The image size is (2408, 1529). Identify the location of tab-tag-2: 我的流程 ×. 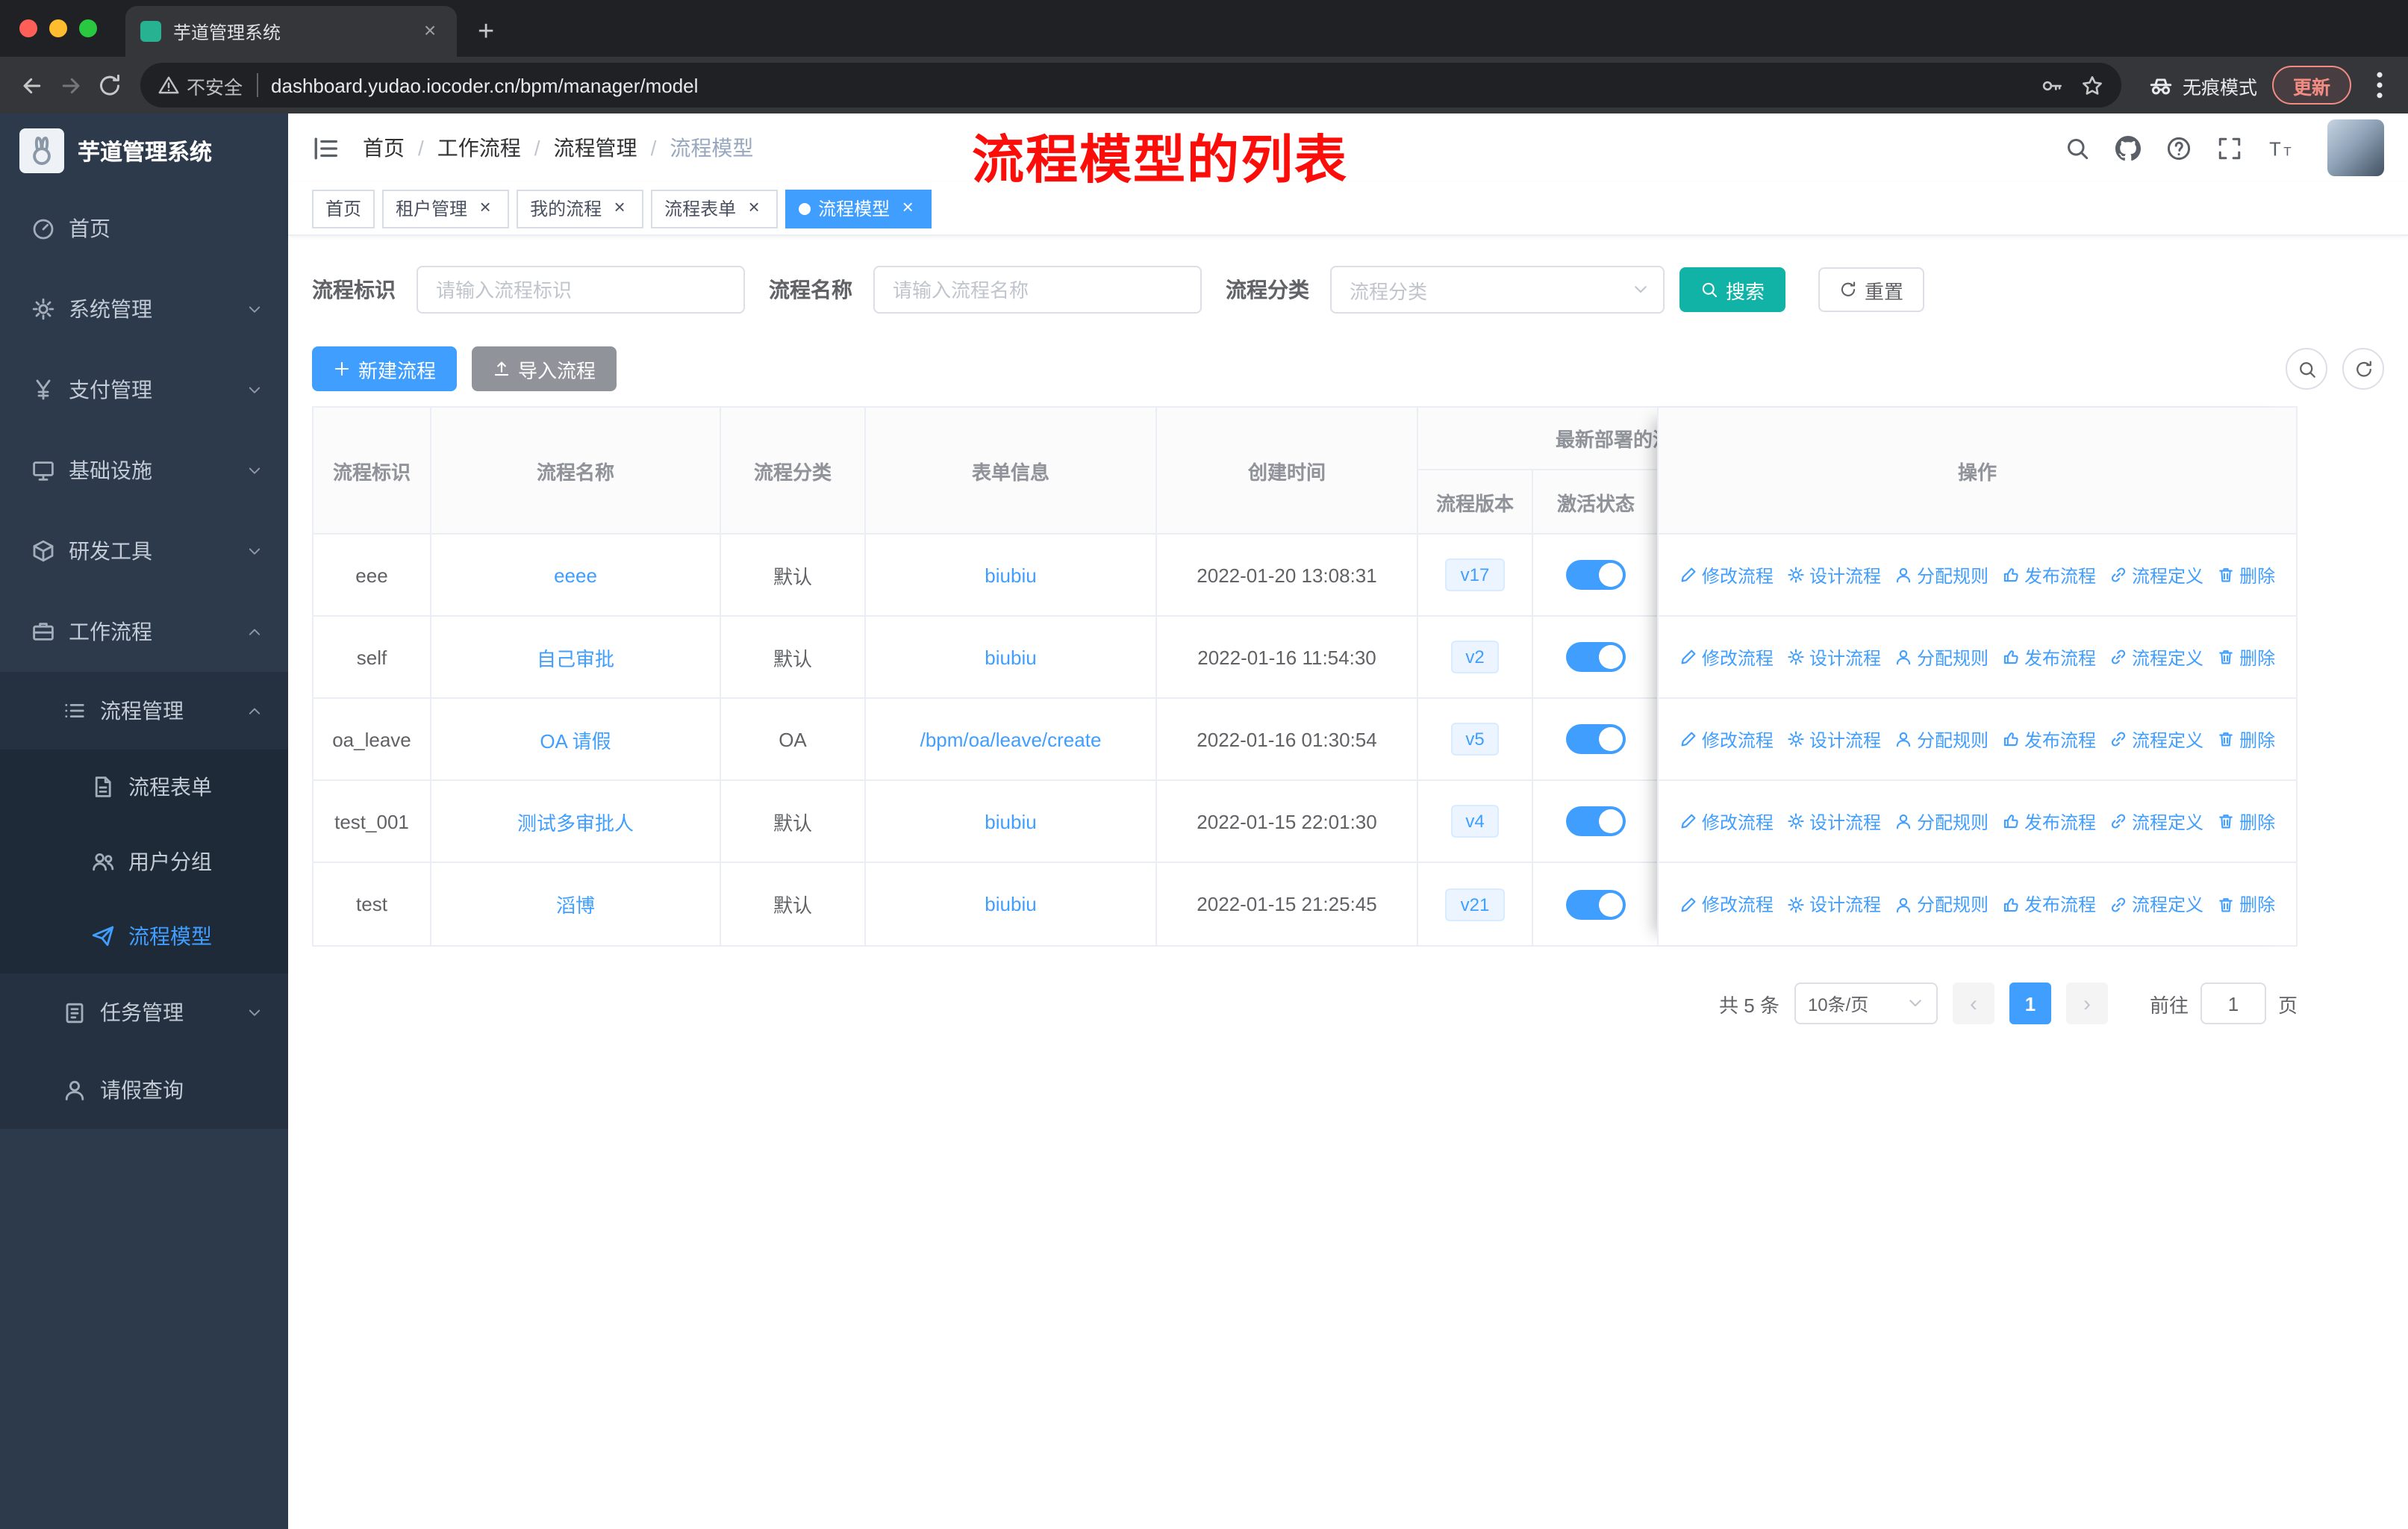
(580, 209).